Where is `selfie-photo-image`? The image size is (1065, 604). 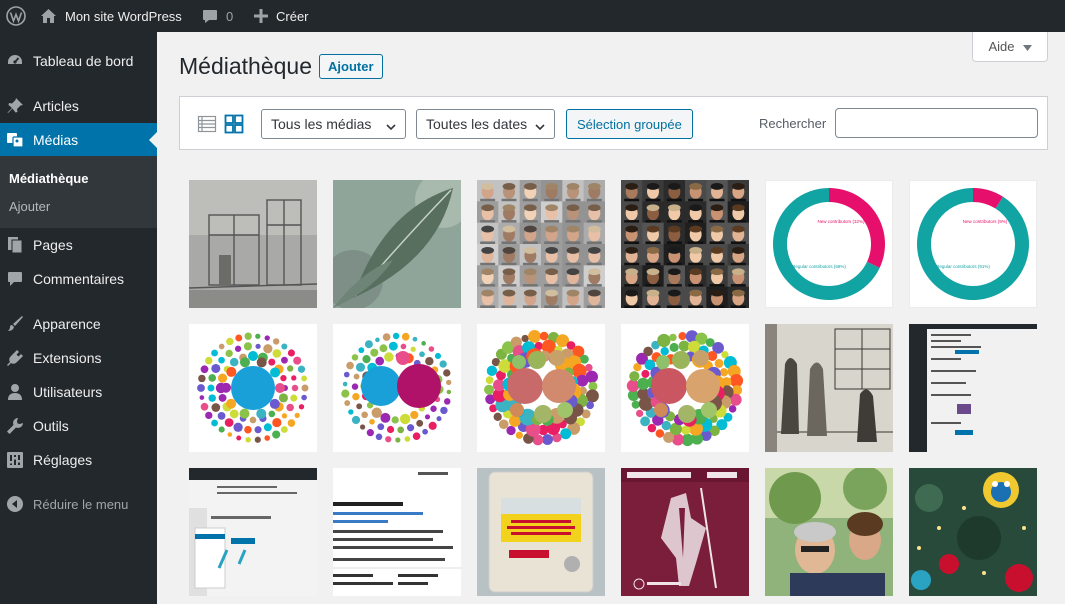
selfie-photo-image is located at coordinates (829, 532).